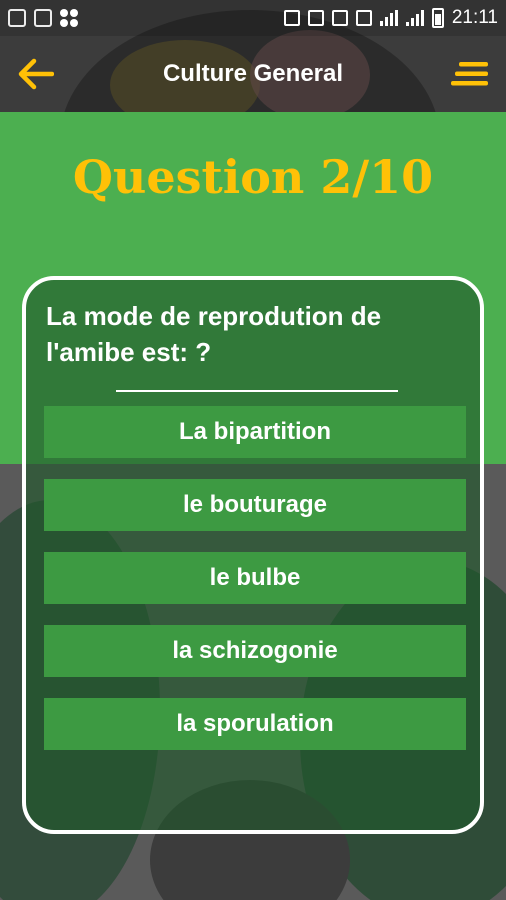 This screenshot has width=506, height=900. What do you see at coordinates (255, 578) in the screenshot?
I see `answer-button: le bulbe` at bounding box center [255, 578].